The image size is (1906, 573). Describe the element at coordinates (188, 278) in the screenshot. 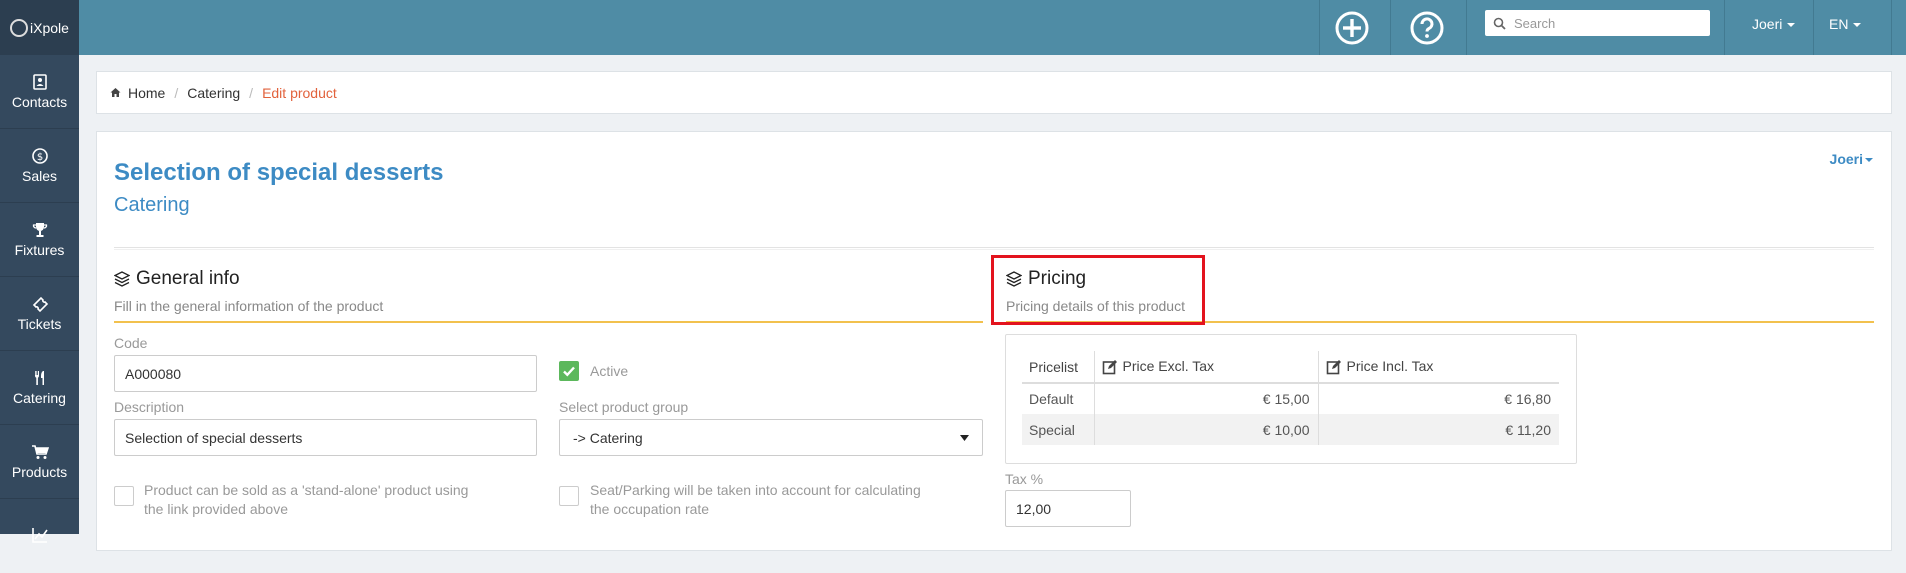

I see `general-info-title: General info` at that location.